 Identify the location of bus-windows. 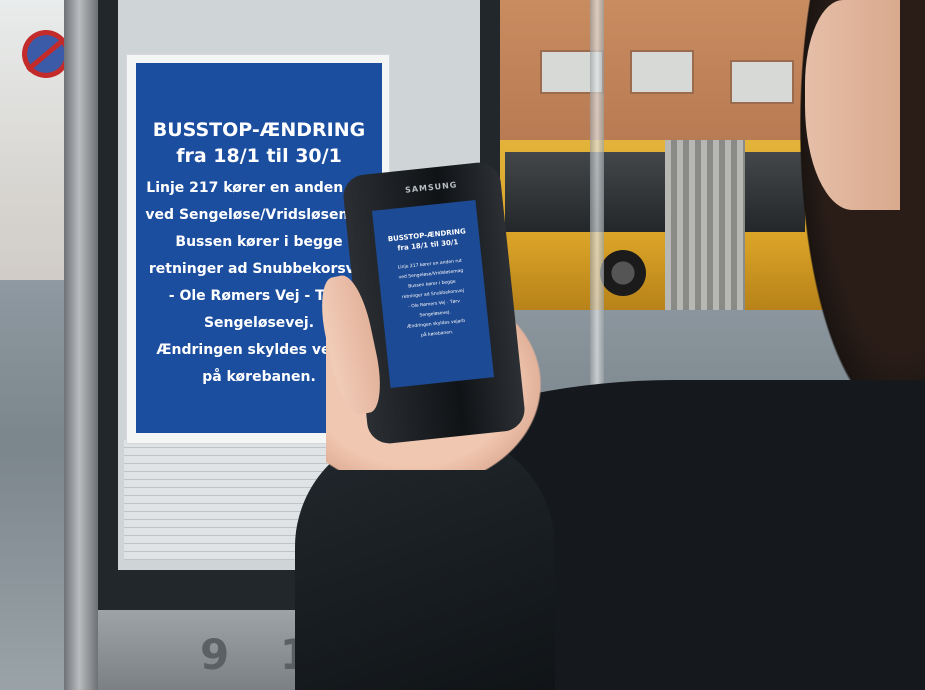
(655, 192).